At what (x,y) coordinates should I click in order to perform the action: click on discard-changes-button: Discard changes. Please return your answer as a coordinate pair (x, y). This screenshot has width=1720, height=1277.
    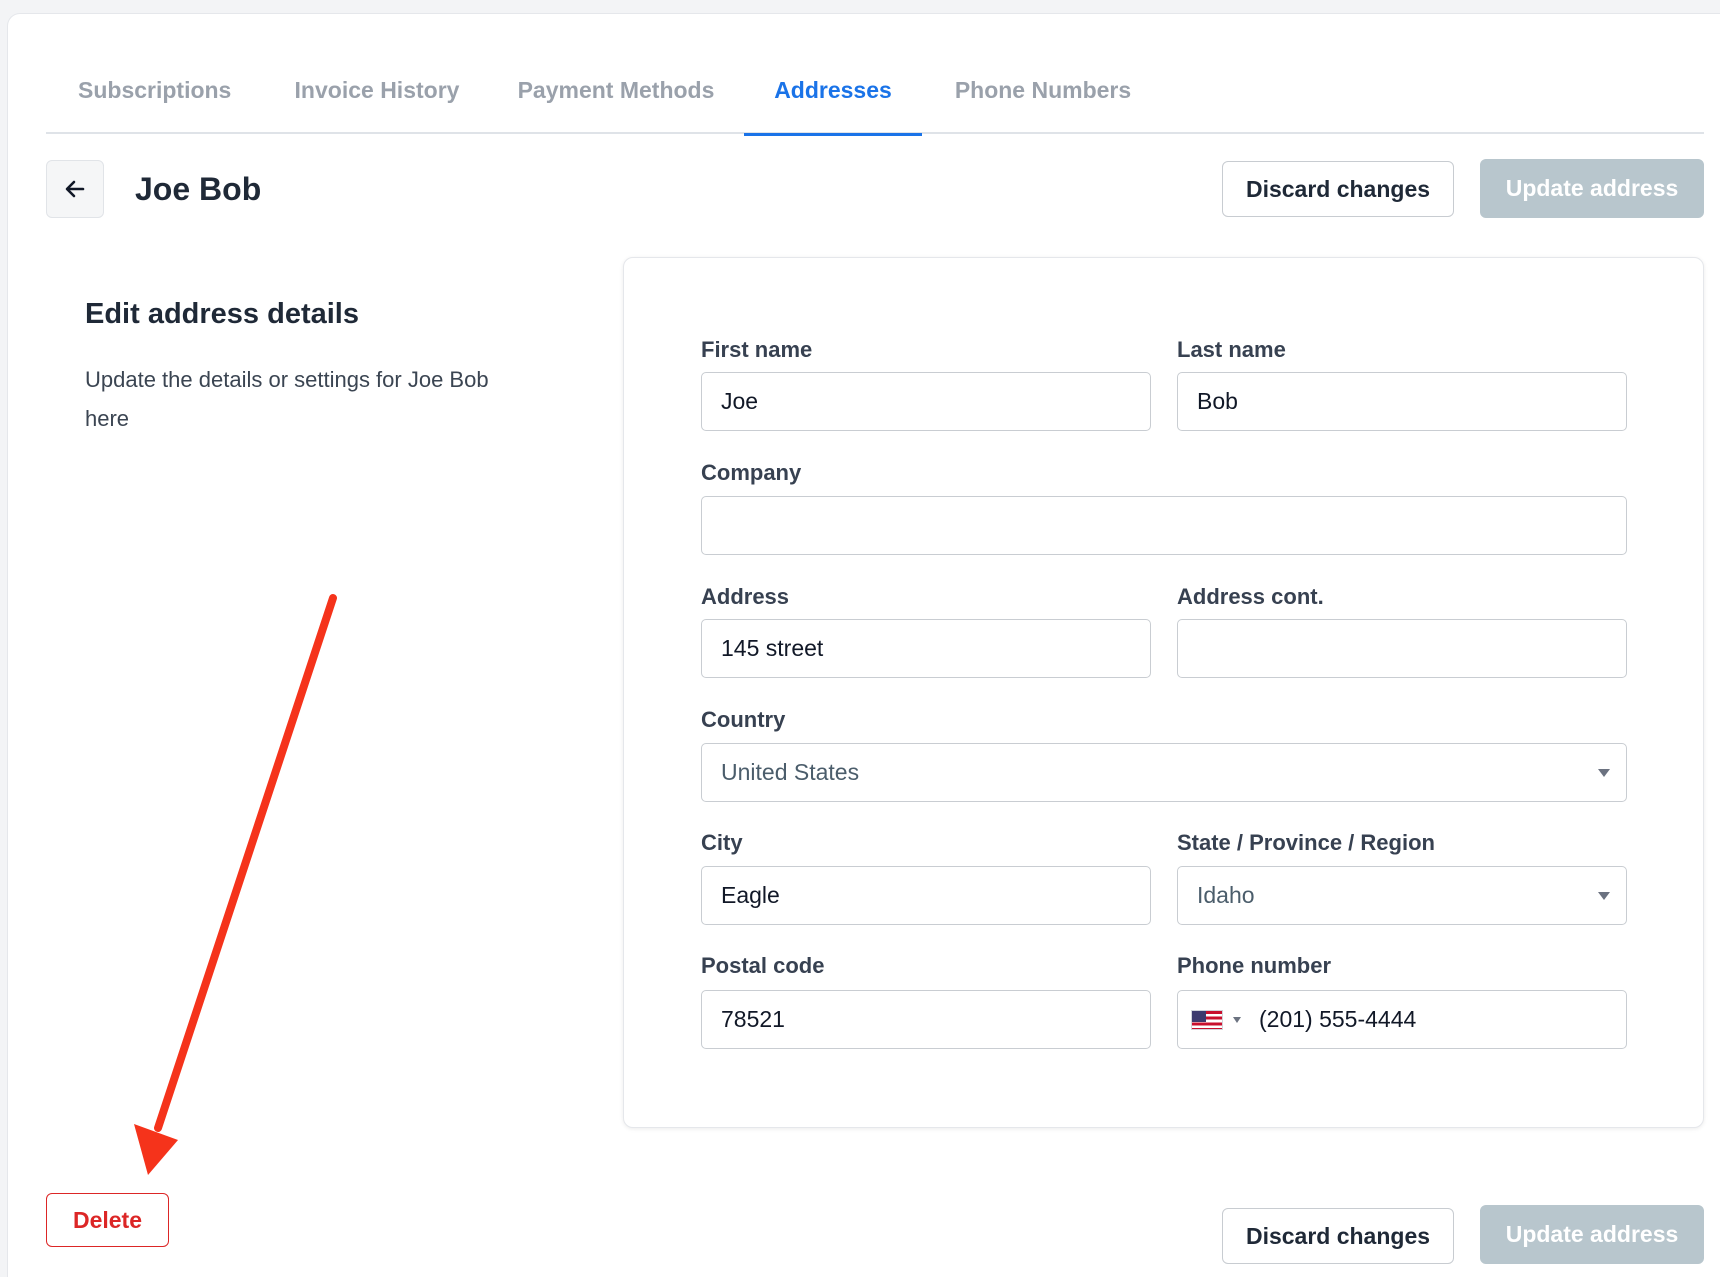
    Looking at the image, I should click on (1338, 189).